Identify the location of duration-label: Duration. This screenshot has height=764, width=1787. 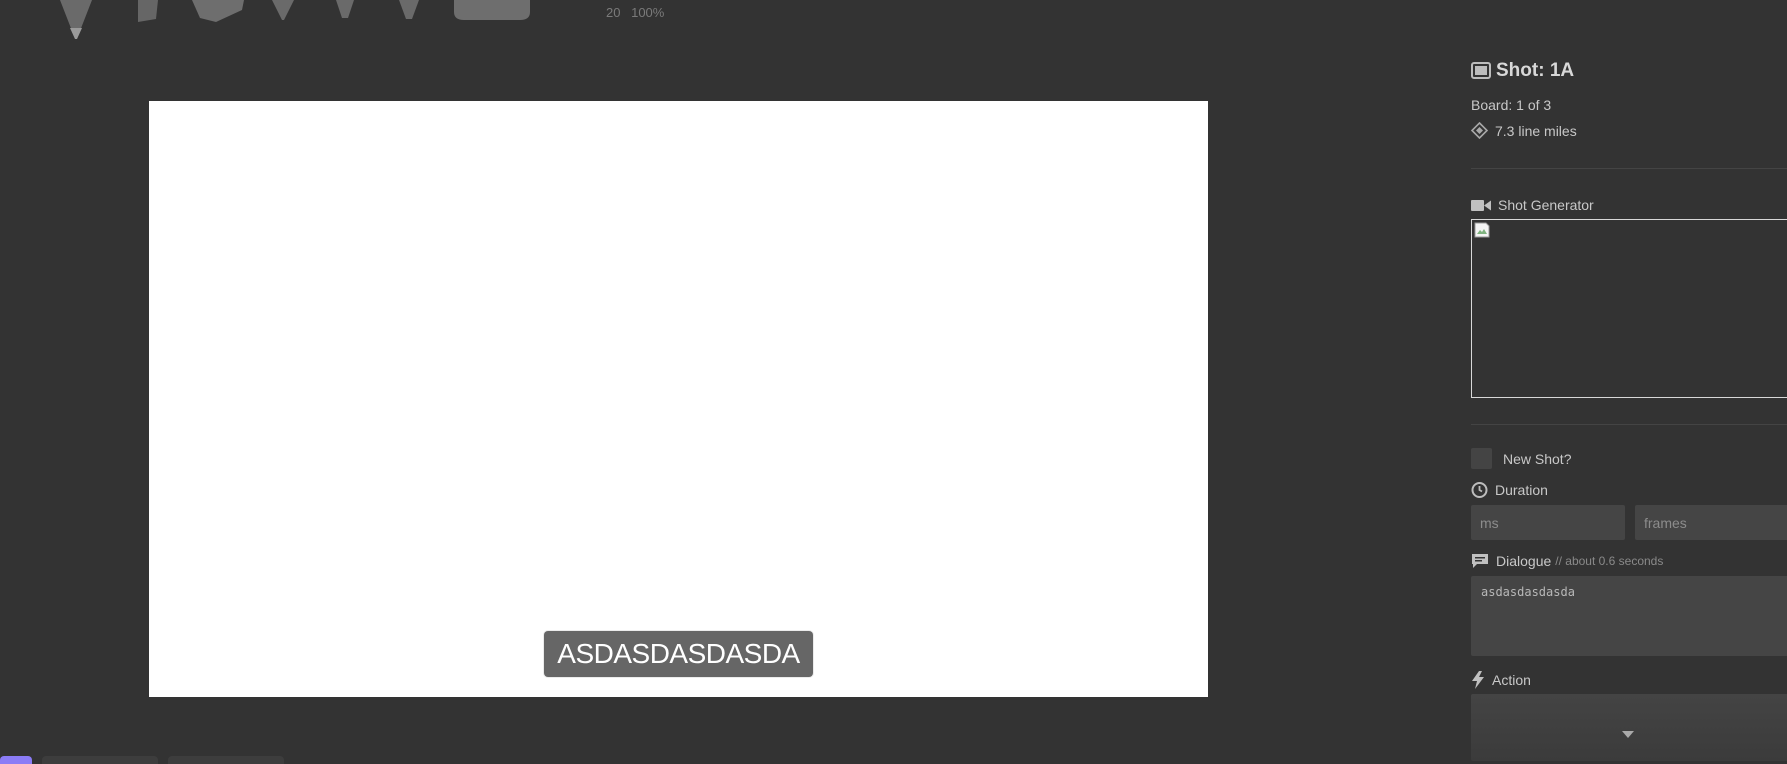
(1509, 489).